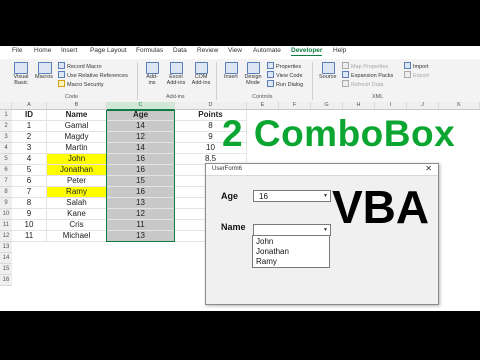 This screenshot has height=360, width=480. Describe the element at coordinates (6, 192) in the screenshot. I see `row-header: 8` at that location.